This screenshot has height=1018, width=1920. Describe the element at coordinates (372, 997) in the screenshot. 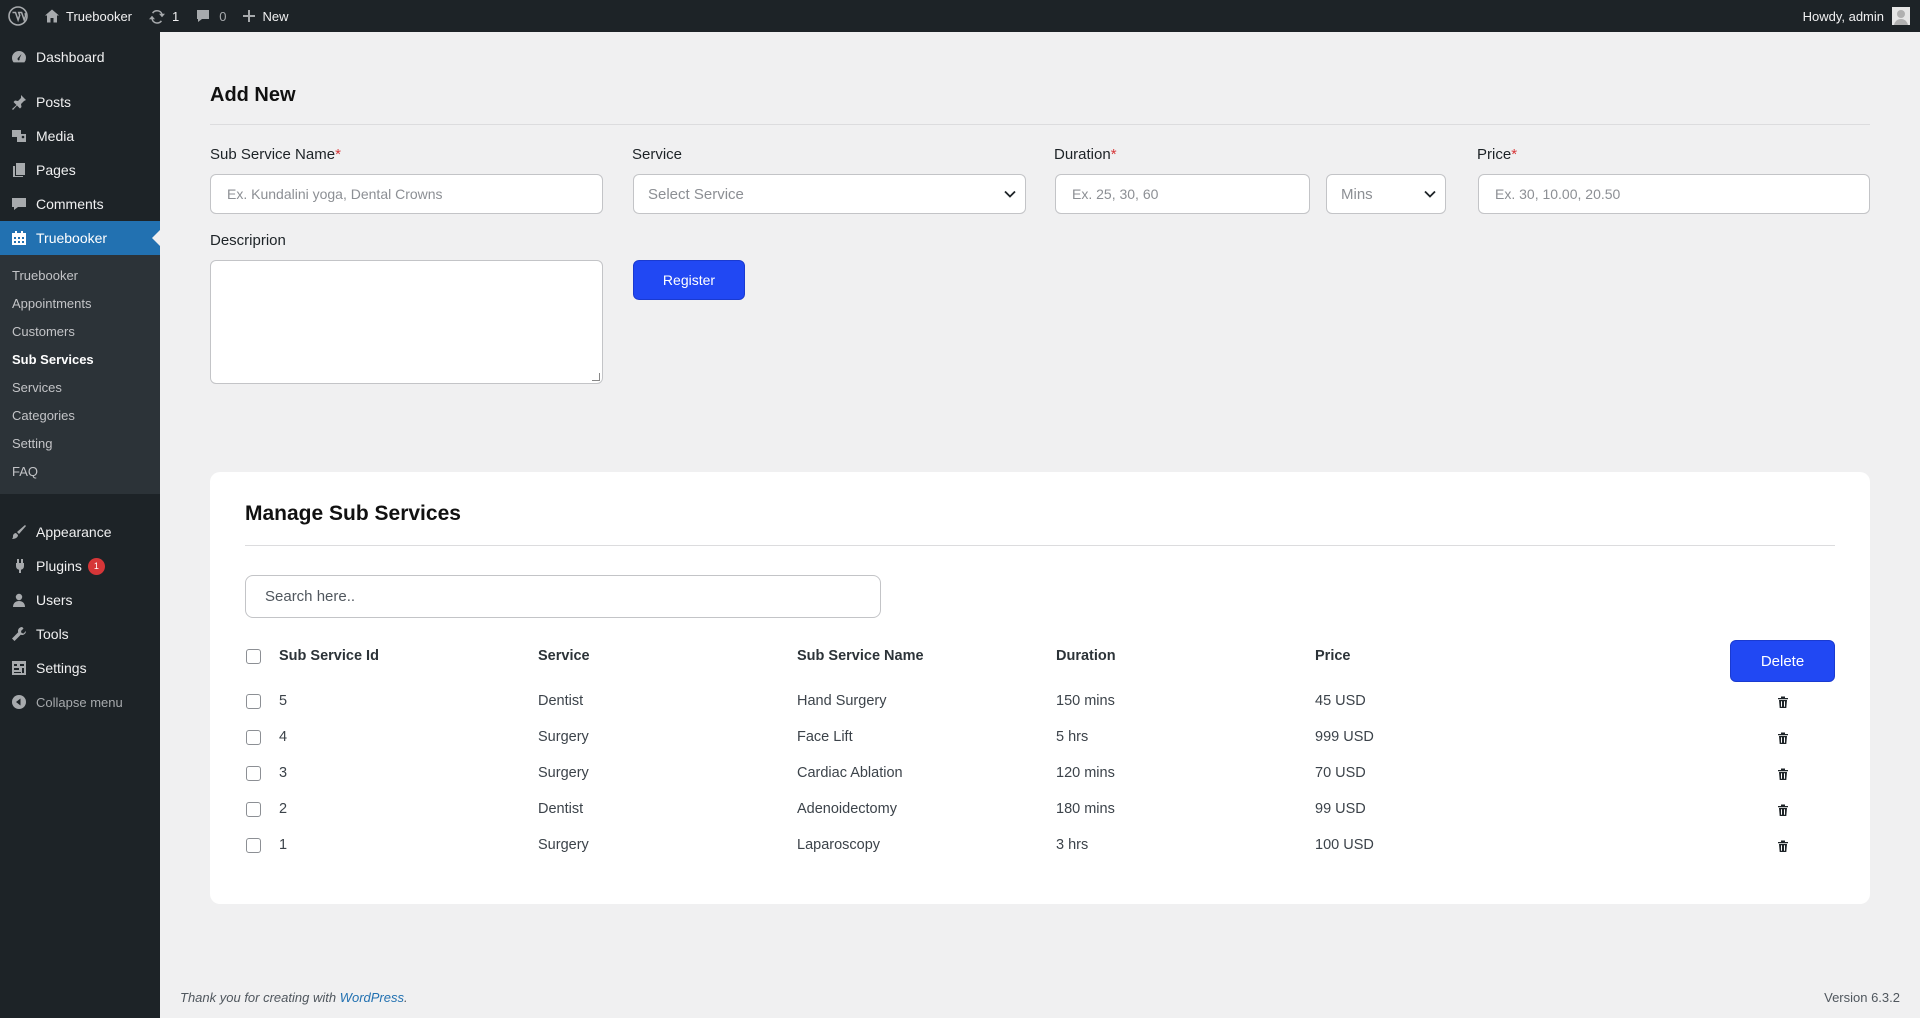

I see `wordpress-link: WordPress` at that location.